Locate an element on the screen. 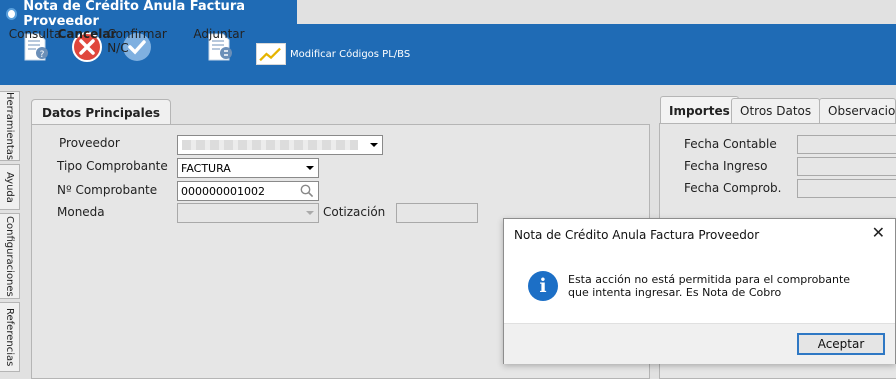 The width and height of the screenshot is (896, 379). window-dot-icon is located at coordinates (12, 13).